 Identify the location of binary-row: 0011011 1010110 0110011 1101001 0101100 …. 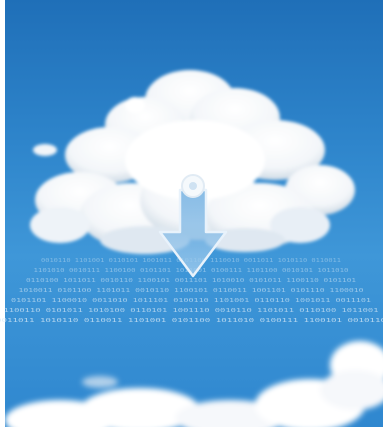
(191, 321).